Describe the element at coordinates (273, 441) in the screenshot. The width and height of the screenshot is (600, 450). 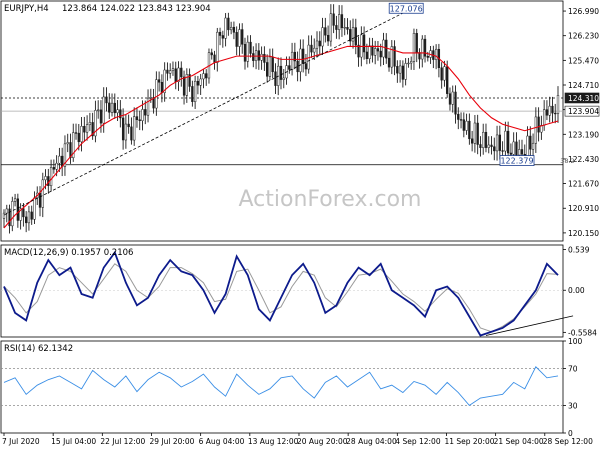
I see `x-tick-label: 13 Aug 12:00` at that location.